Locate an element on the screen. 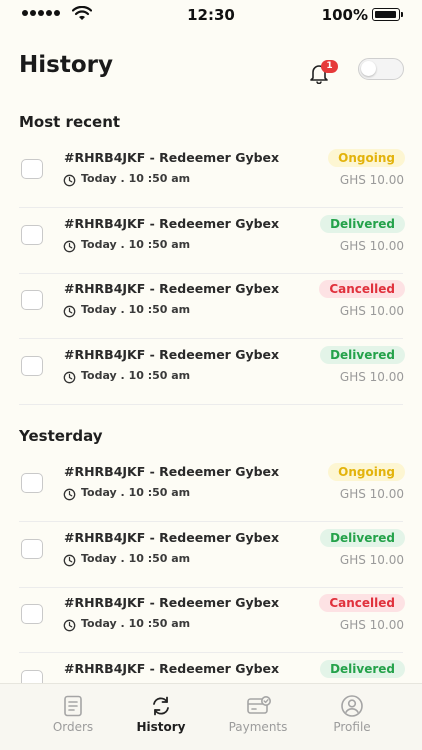 The height and width of the screenshot is (750, 422). tab-label: History is located at coordinates (161, 727).